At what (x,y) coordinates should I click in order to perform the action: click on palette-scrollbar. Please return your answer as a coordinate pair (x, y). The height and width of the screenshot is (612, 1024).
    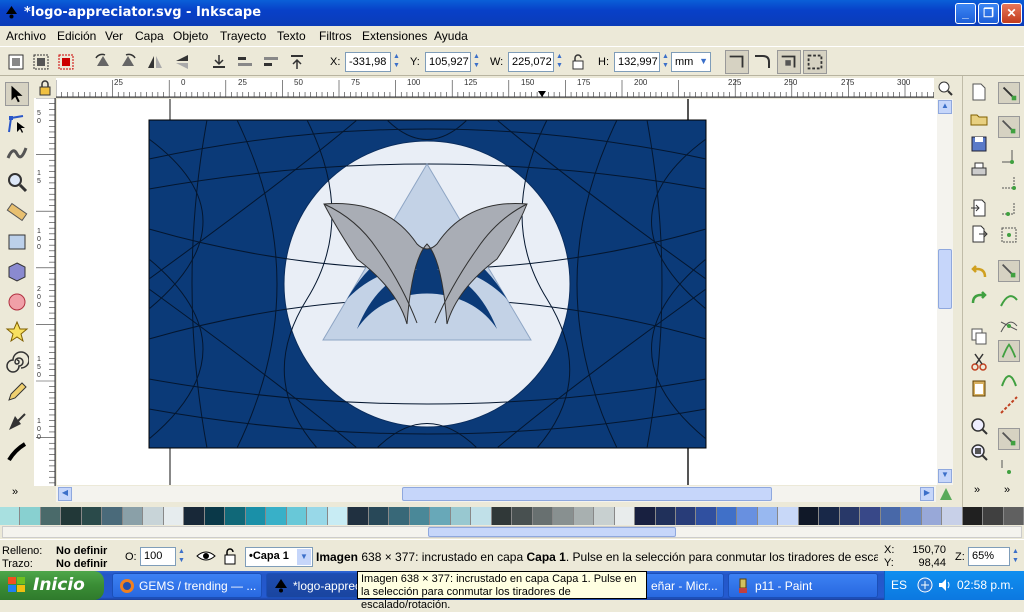
    Looking at the image, I should click on (512, 532).